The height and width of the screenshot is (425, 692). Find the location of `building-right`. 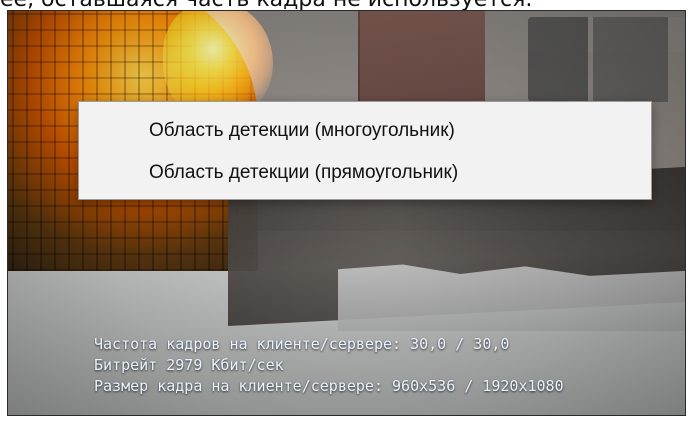

building-right is located at coordinates (421, 58).